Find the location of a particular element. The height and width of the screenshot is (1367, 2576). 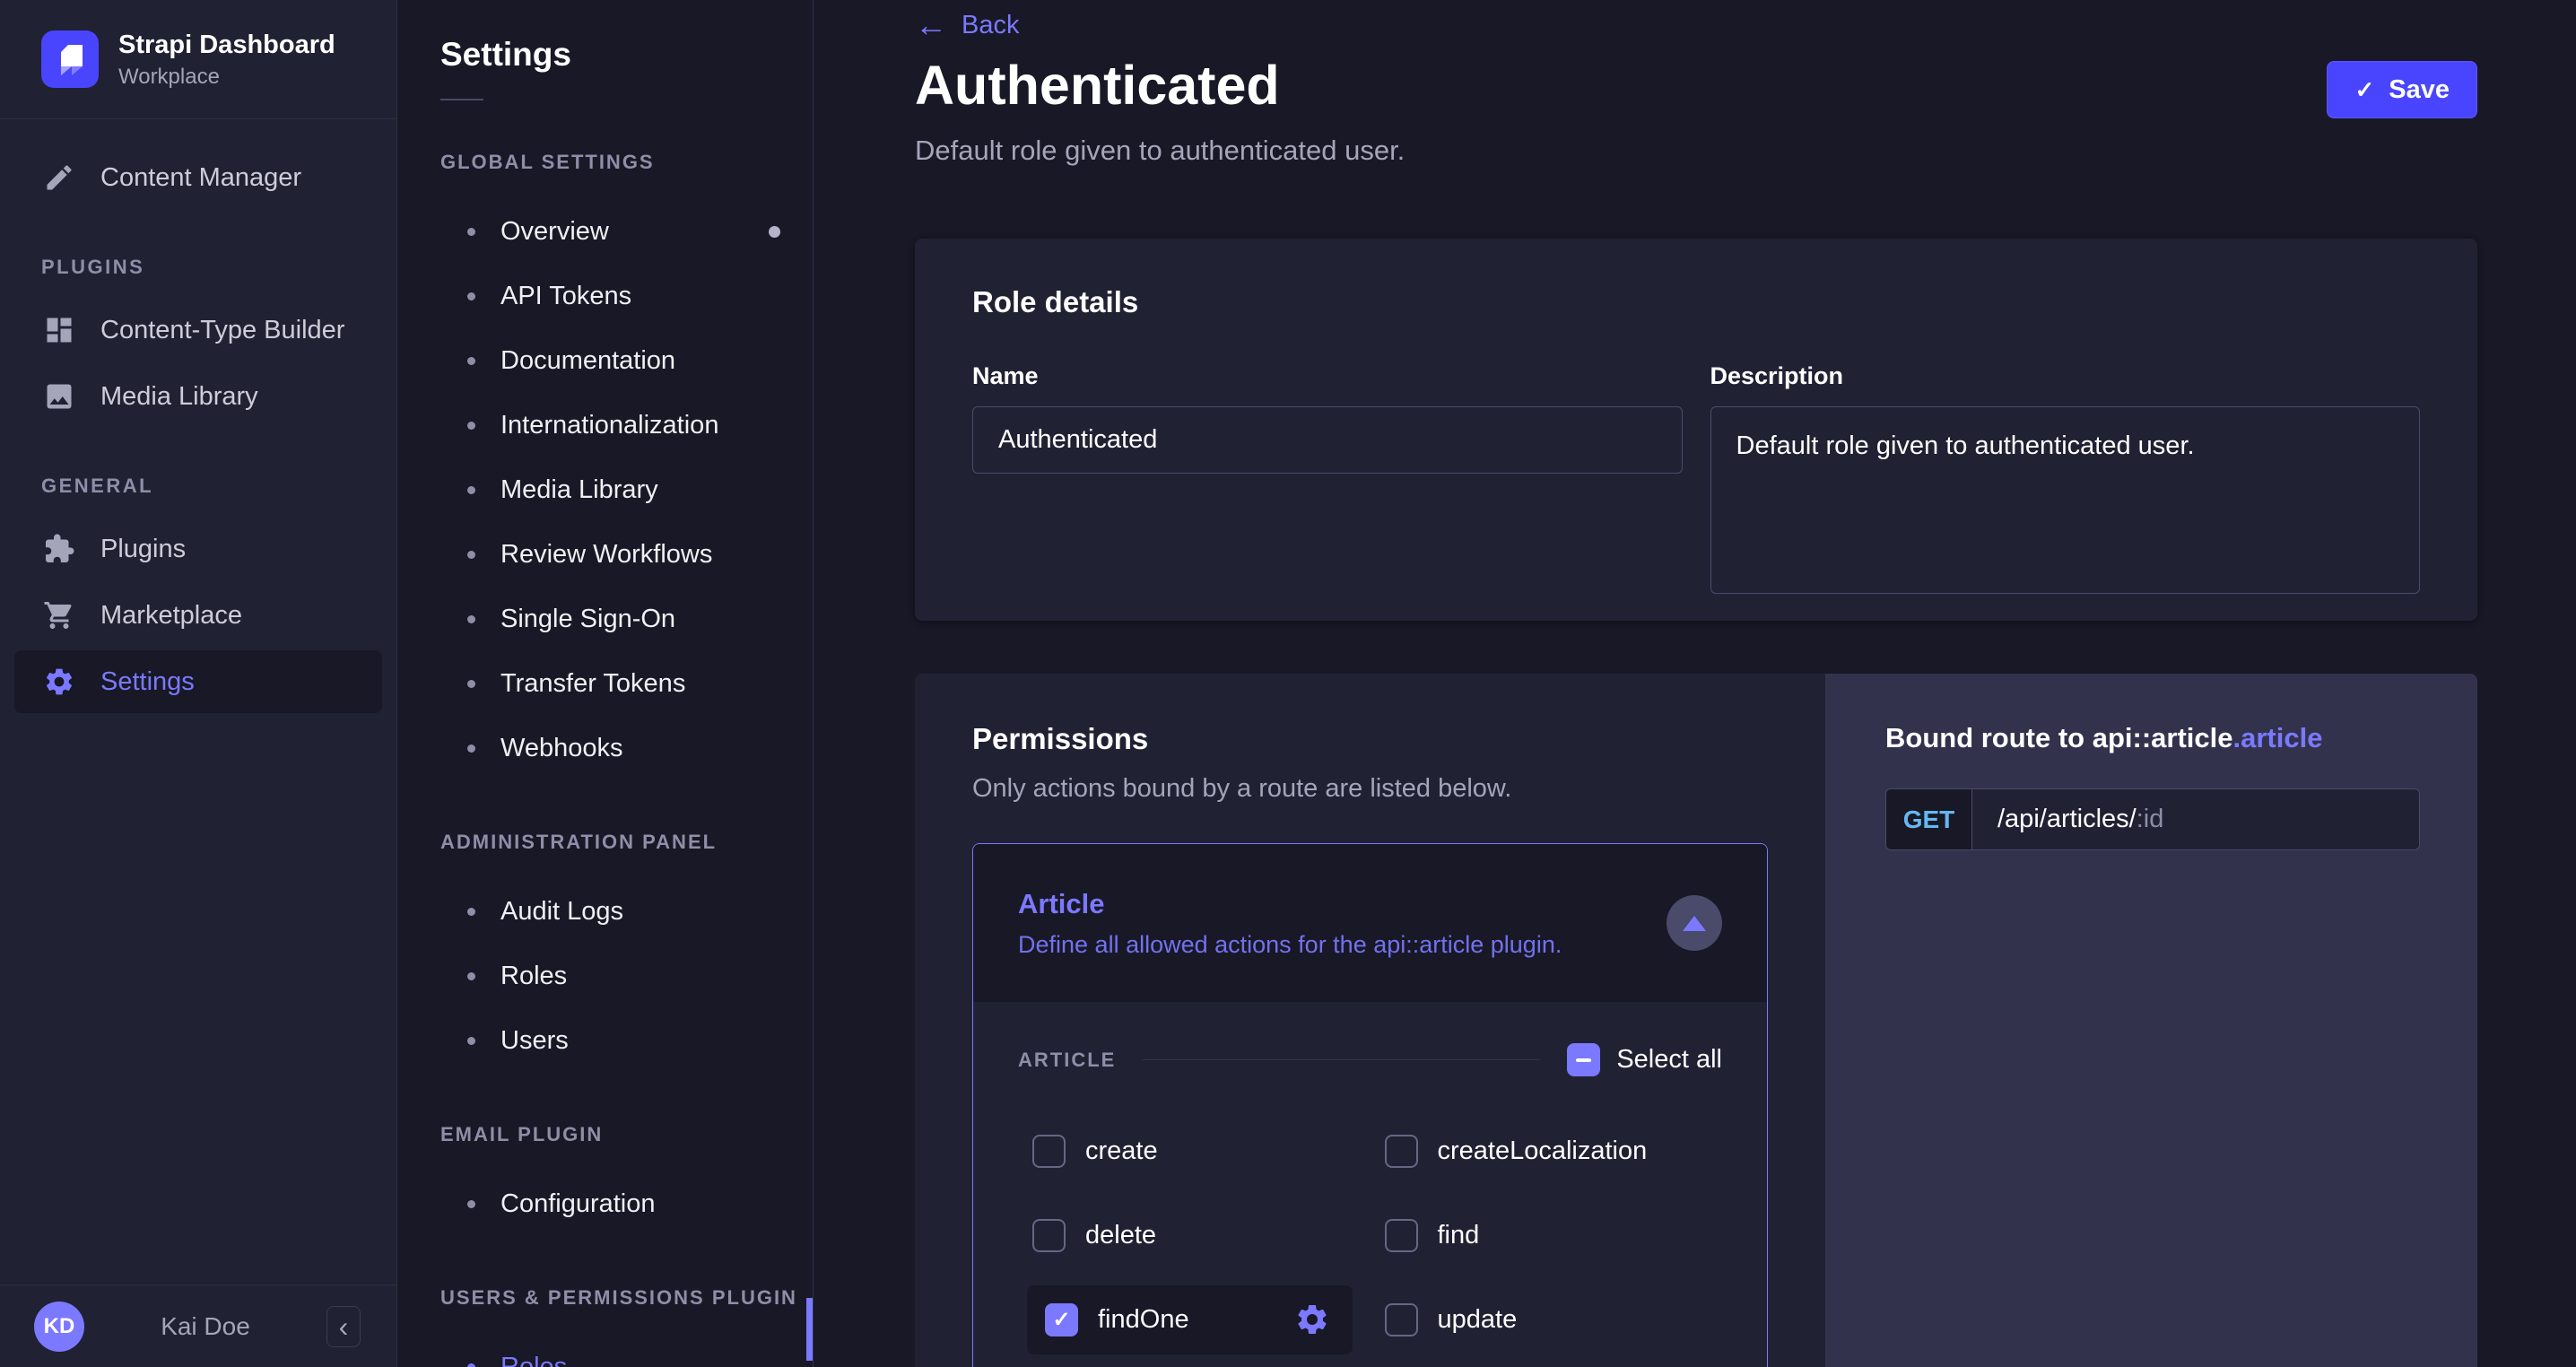

settings-item-documentation: Documentation is located at coordinates (626, 361).